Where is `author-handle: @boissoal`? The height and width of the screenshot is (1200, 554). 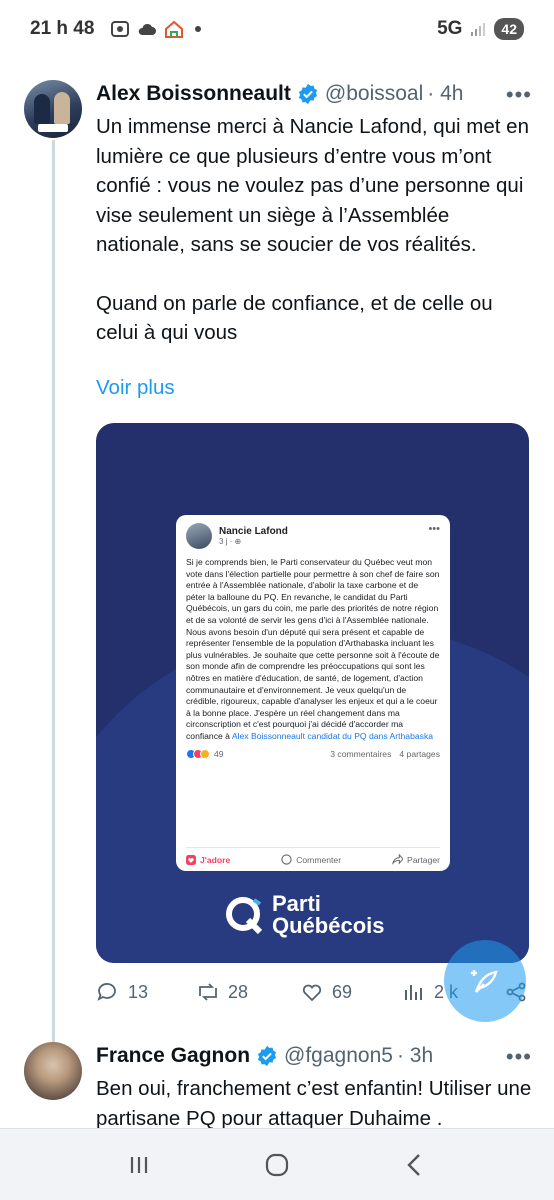 author-handle: @boissoal is located at coordinates (374, 93).